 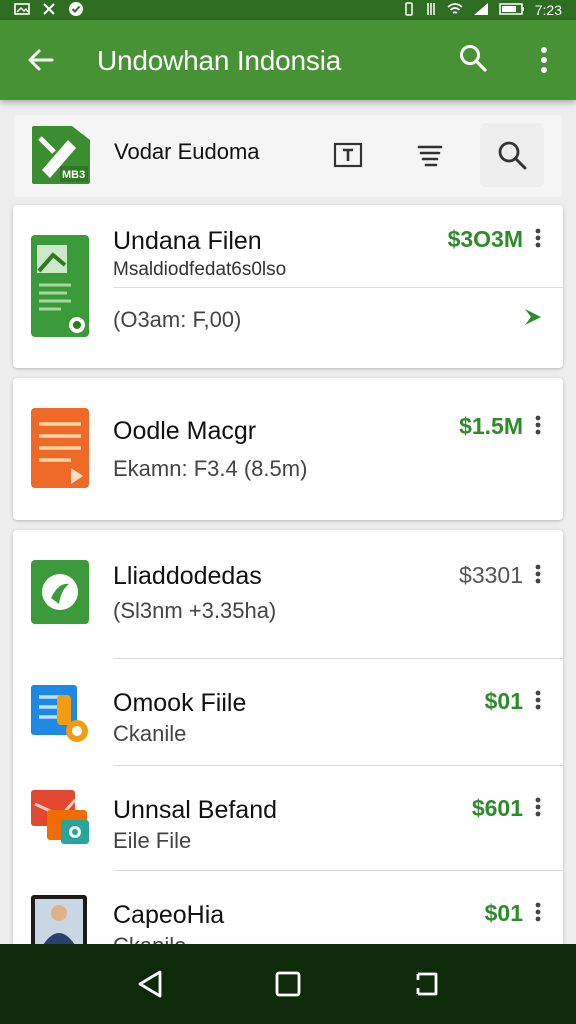 I want to click on nav-back-button, so click(x=150, y=984).